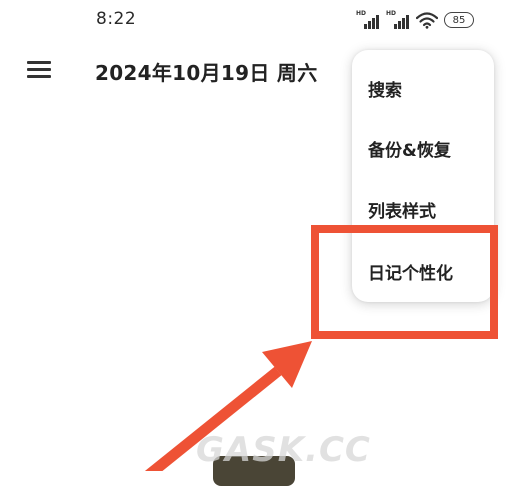  Describe the element at coordinates (385, 88) in the screenshot. I see `menu-item-search: 搜索` at that location.